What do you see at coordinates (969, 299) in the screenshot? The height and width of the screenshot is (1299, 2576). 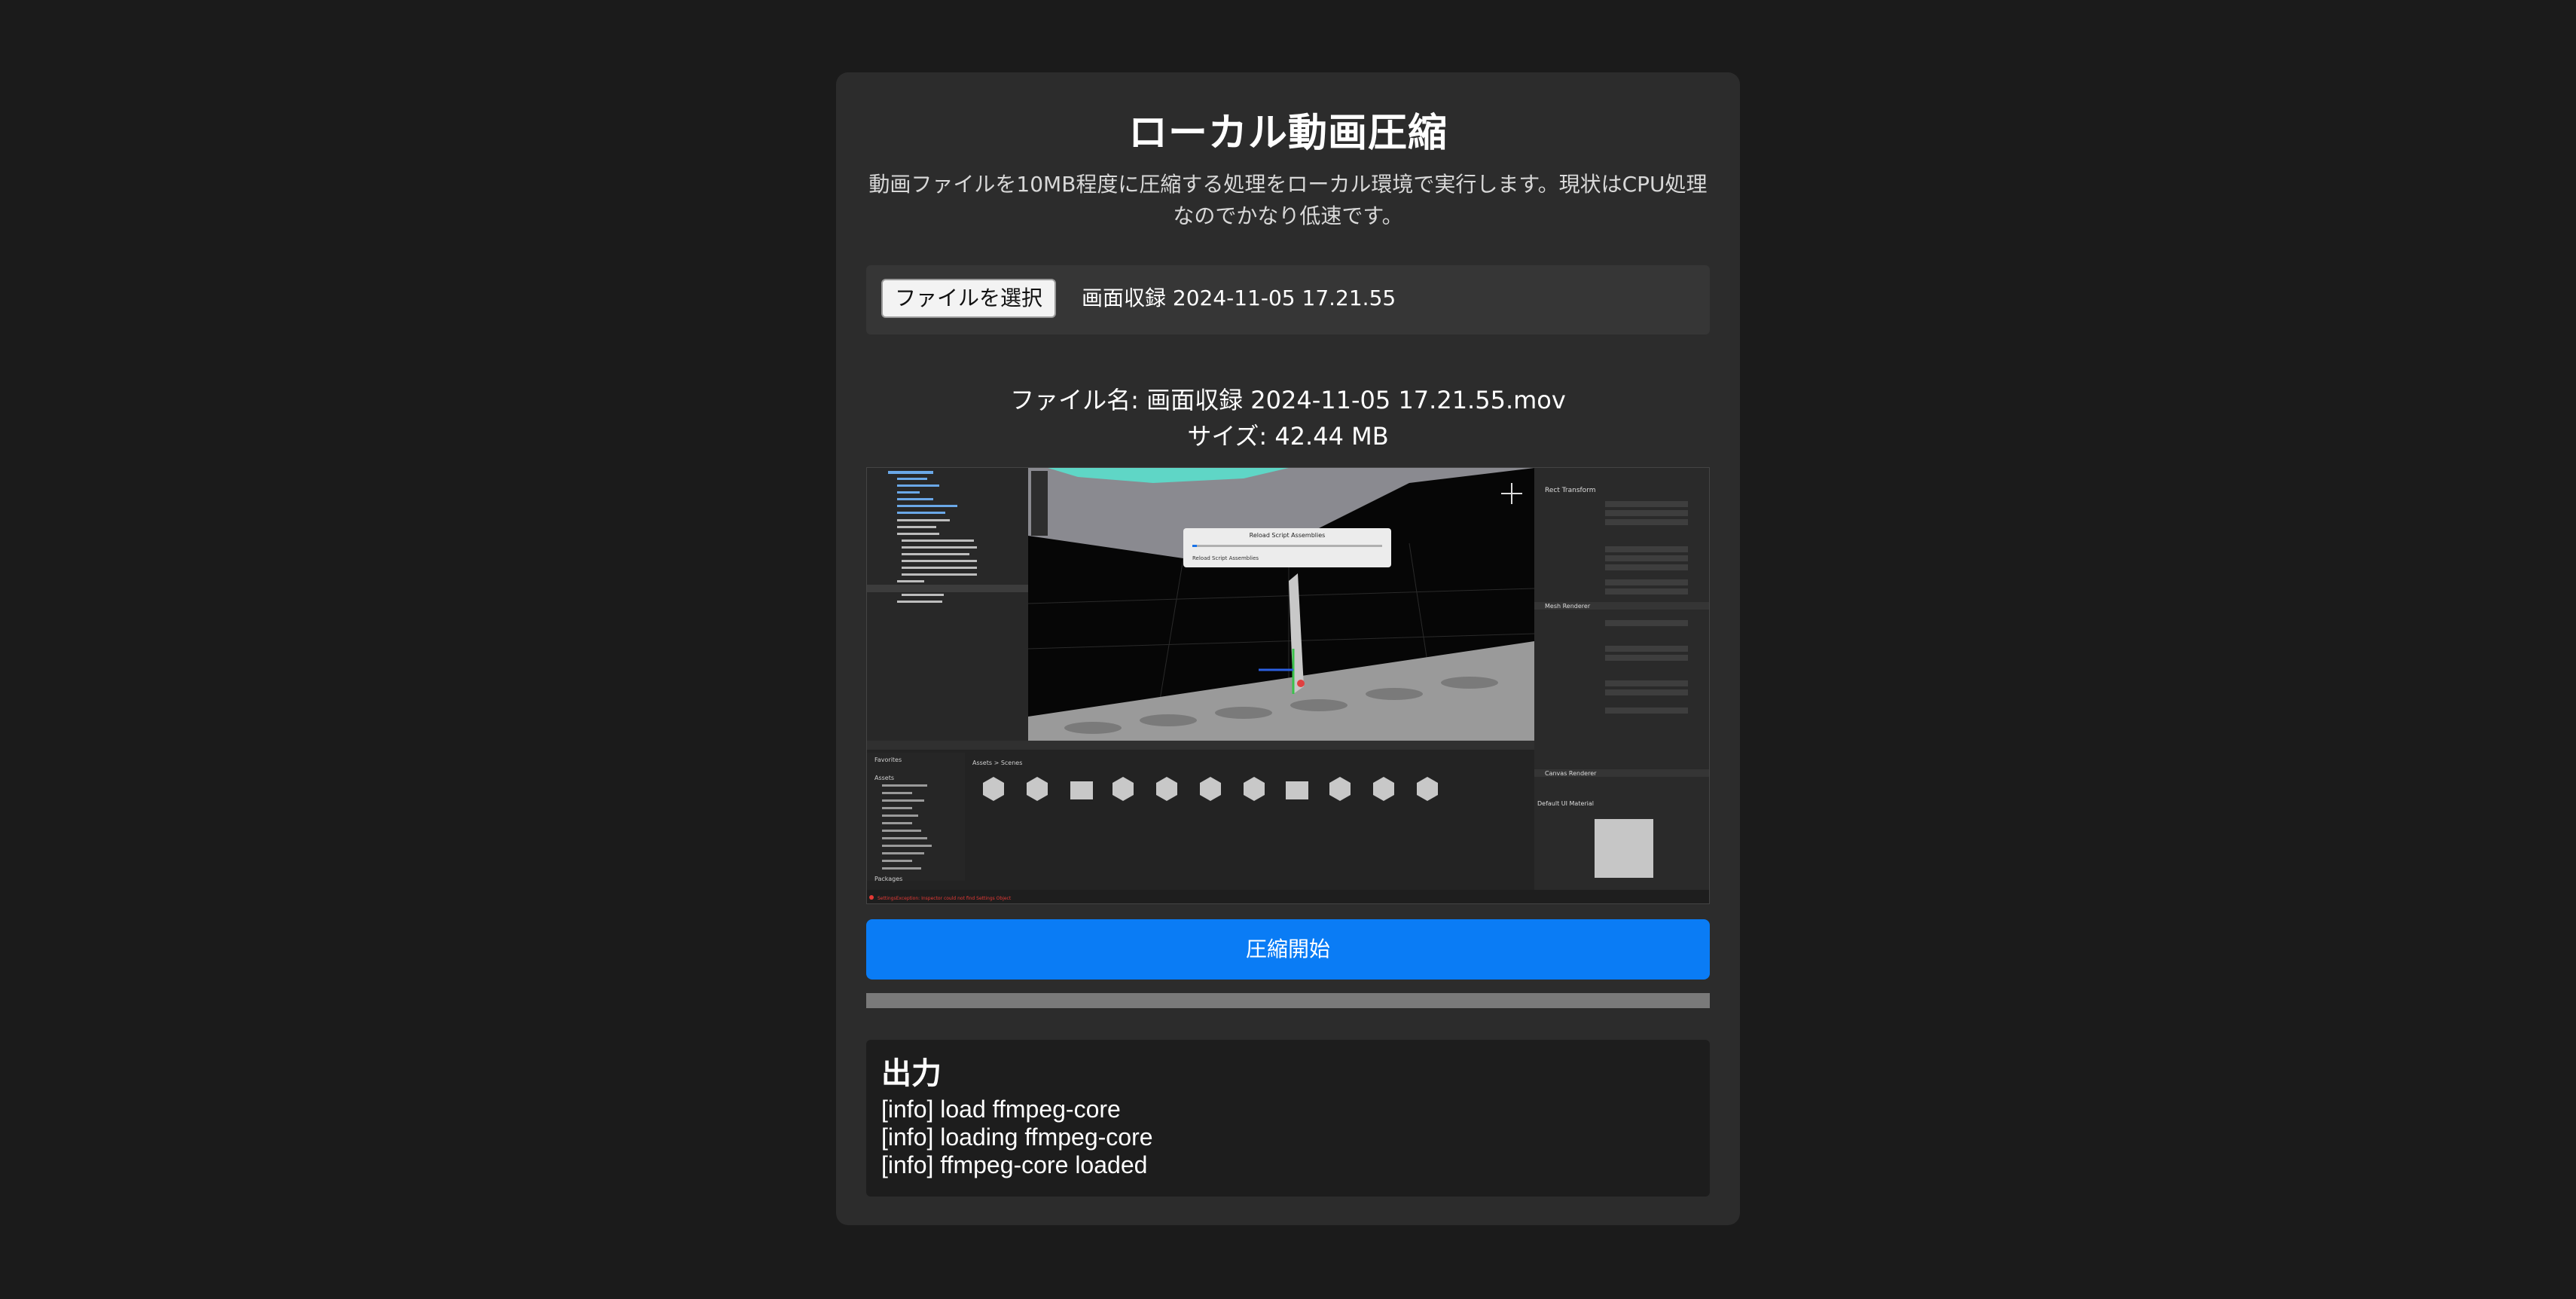 I see `choose-file-button: ファイルを選択` at bounding box center [969, 299].